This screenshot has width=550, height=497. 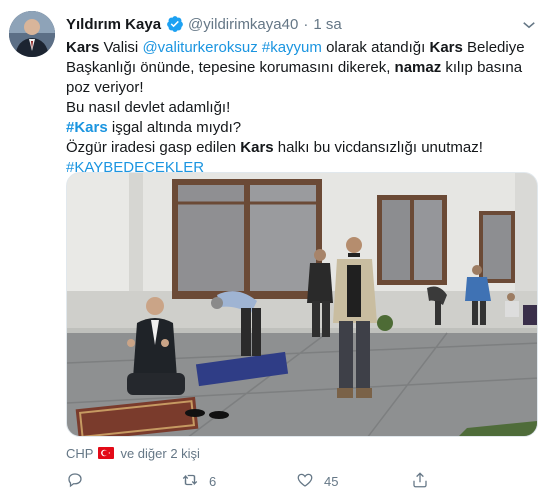 What do you see at coordinates (529, 25) in the screenshot?
I see `chevron-down-icon` at bounding box center [529, 25].